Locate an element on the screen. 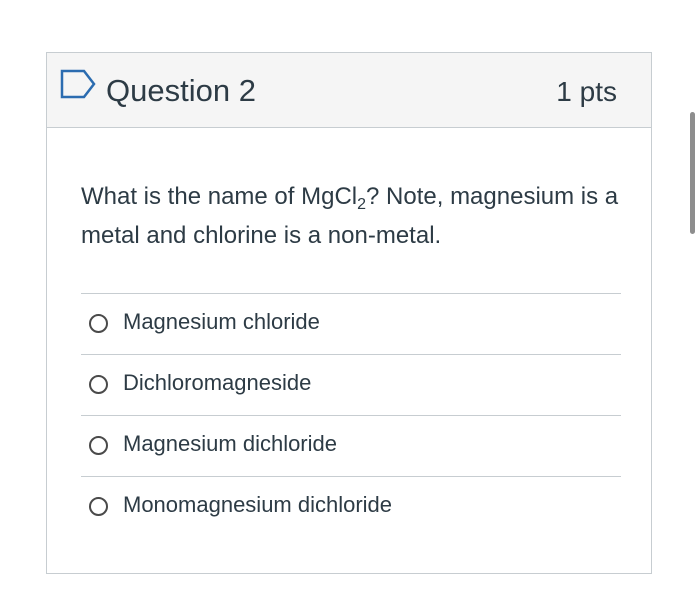  answer-option-dichloromagneside: Dichloromagneside is located at coordinates (351, 384).